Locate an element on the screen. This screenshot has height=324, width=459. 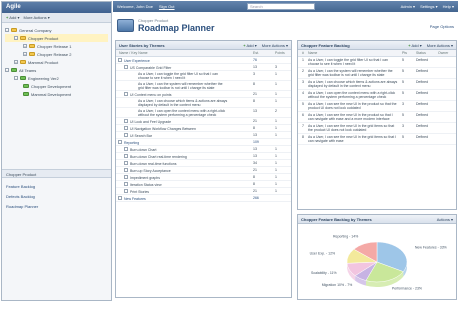
story-row: Burn-down Chart real-time rendering 13 1 is located at coordinates (203, 156).